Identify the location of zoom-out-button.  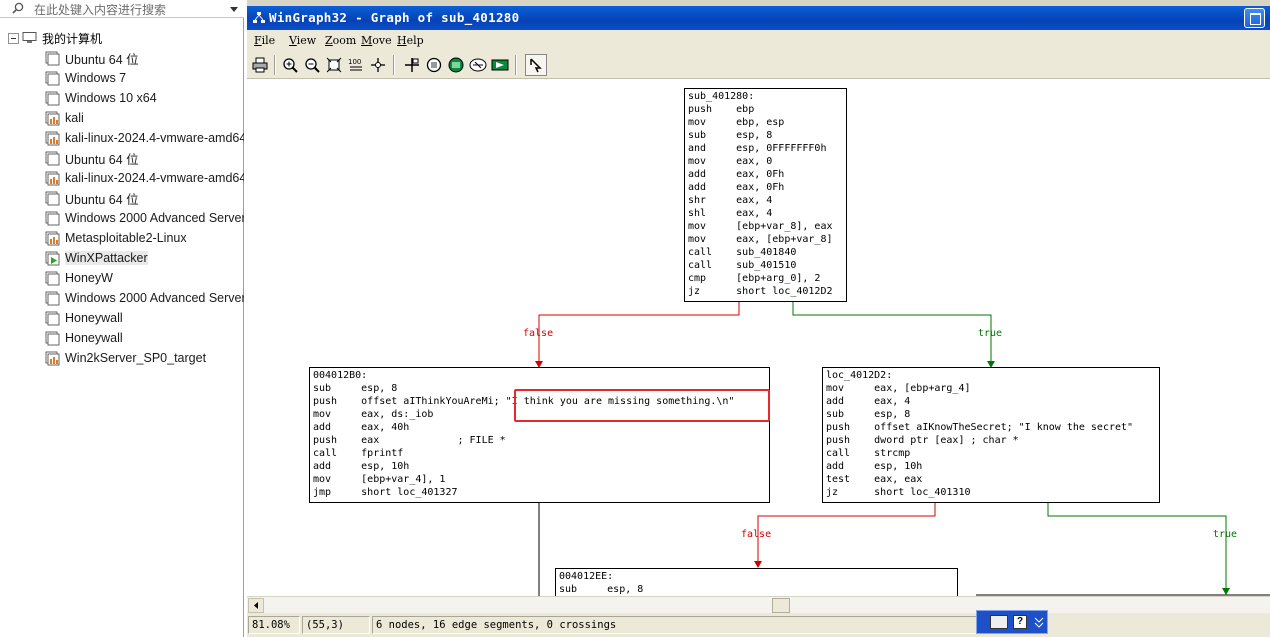
(312, 65).